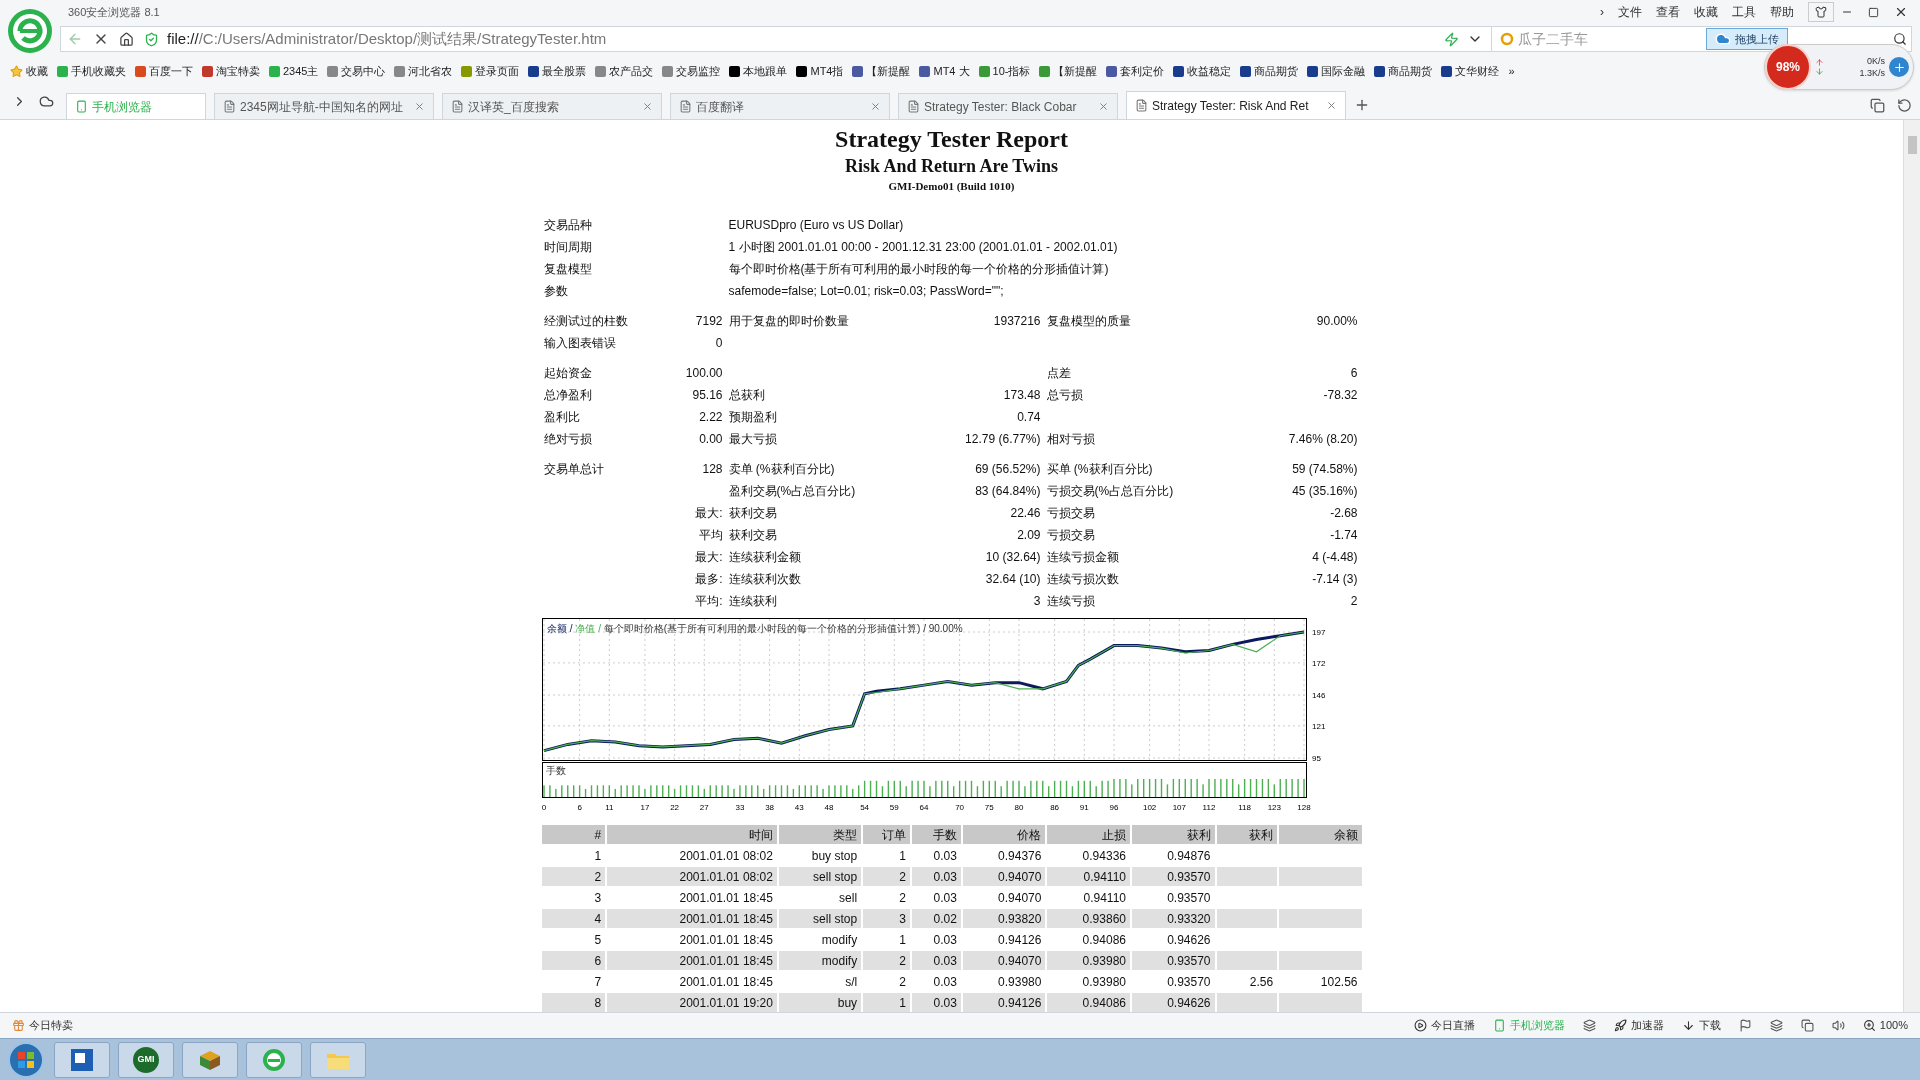 This screenshot has width=1920, height=1080. What do you see at coordinates (1354, 601) in the screenshot?
I see `stat-value: 2` at bounding box center [1354, 601].